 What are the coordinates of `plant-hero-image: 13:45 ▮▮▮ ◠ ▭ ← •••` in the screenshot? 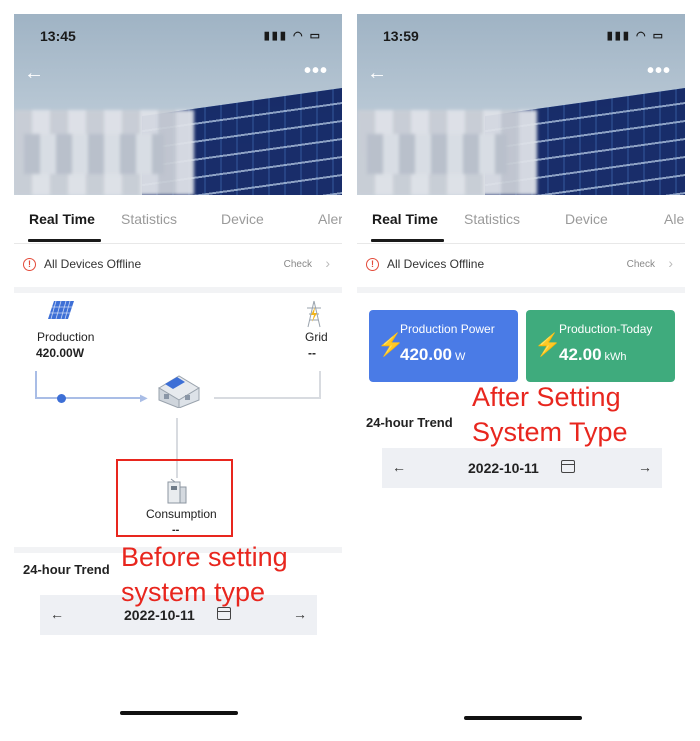 It's located at (178, 104).